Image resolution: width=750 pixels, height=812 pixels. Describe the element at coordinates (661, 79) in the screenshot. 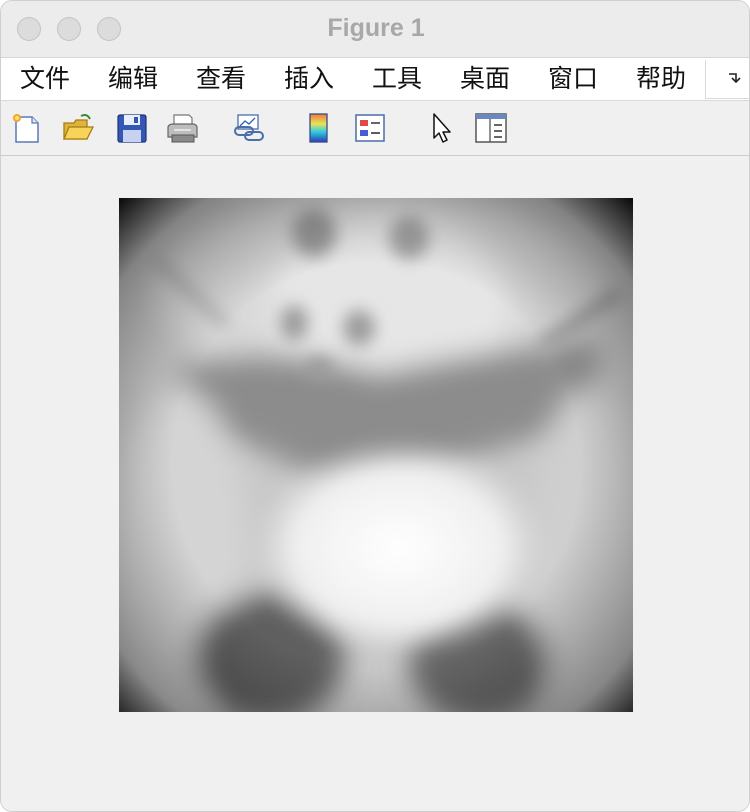

I see `menu-help: 帮助` at that location.